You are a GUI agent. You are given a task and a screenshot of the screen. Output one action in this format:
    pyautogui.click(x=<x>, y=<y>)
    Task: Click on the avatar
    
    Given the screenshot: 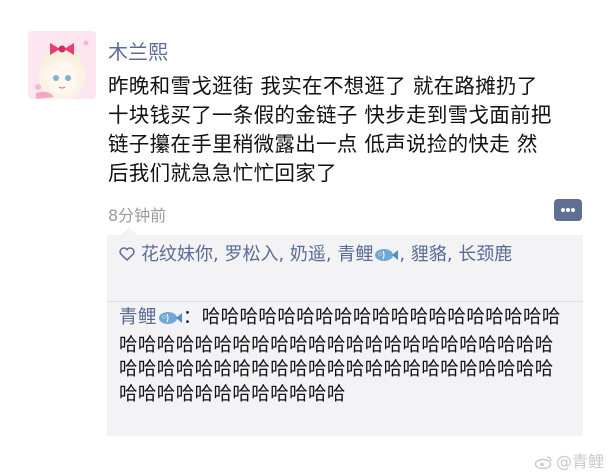 What is the action you would take?
    pyautogui.click(x=62, y=65)
    